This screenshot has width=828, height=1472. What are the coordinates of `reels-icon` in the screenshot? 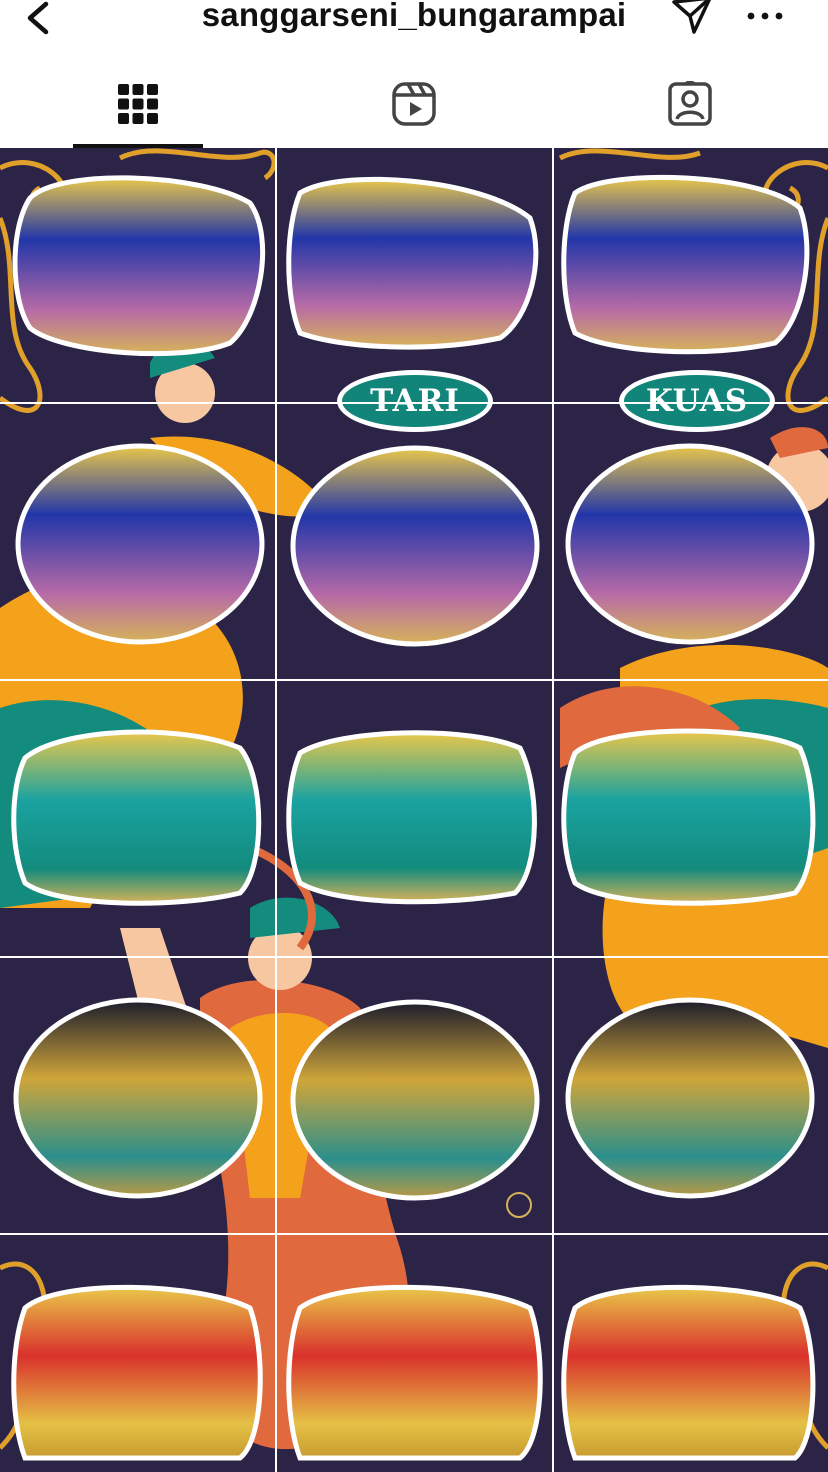 It's located at (414, 104).